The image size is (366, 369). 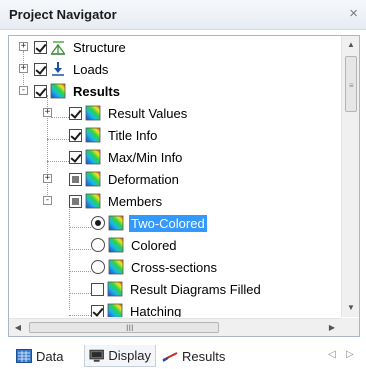 What do you see at coordinates (170, 357) in the screenshot?
I see `results-tab-icon` at bounding box center [170, 357].